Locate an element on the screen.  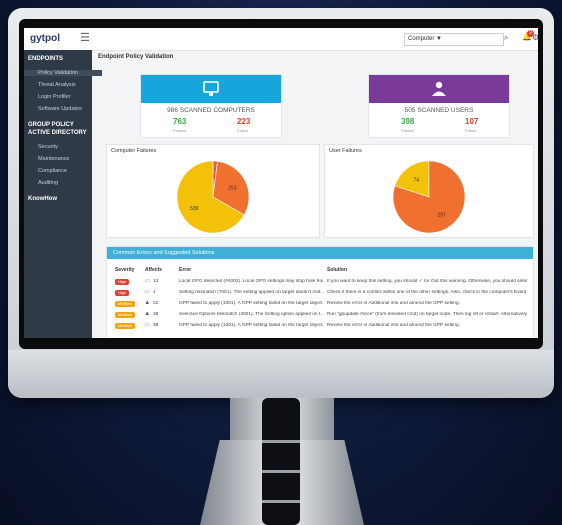
sidebar-item-threat-analysis: Threat Analysis is located at coordinates (57, 85).